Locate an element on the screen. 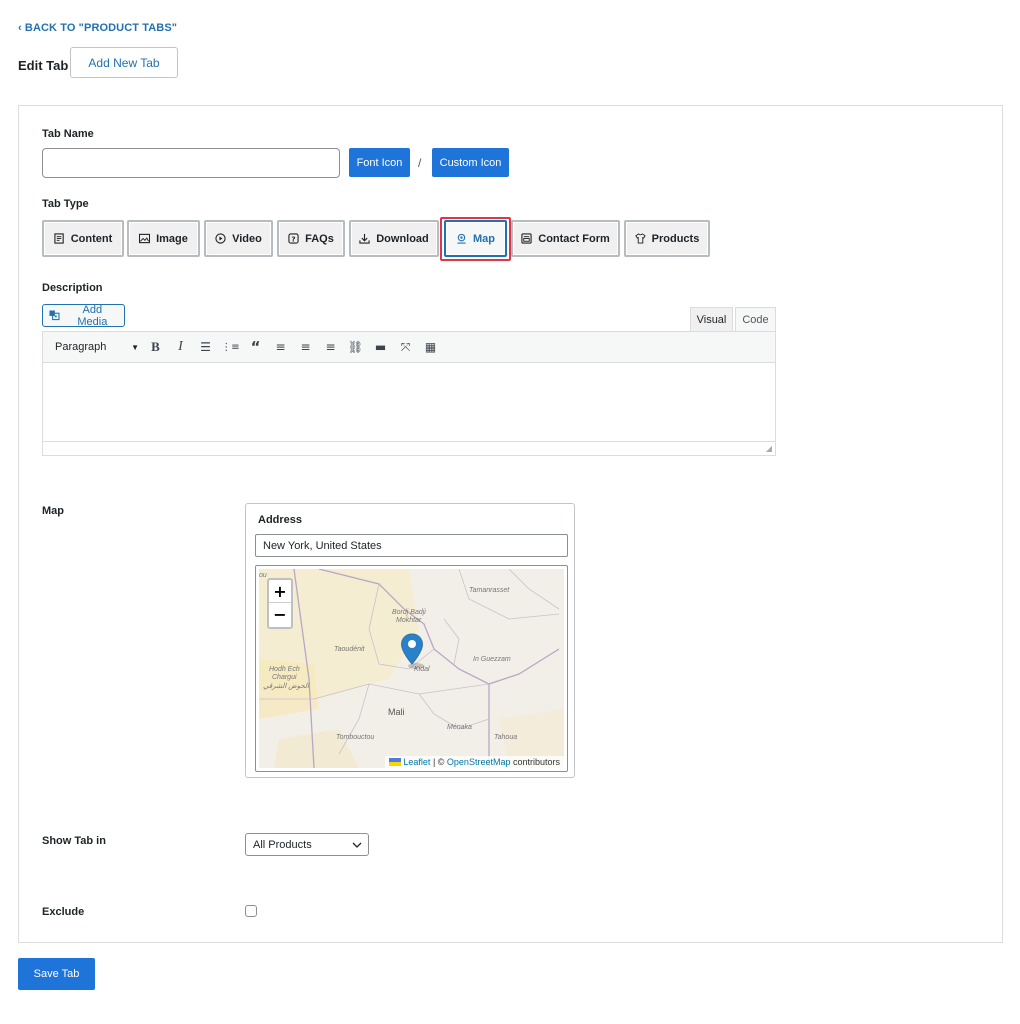  video-icon is located at coordinates (220, 238).